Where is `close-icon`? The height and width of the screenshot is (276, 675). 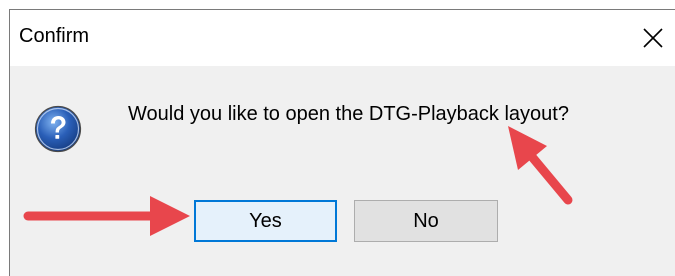 close-icon is located at coordinates (653, 38).